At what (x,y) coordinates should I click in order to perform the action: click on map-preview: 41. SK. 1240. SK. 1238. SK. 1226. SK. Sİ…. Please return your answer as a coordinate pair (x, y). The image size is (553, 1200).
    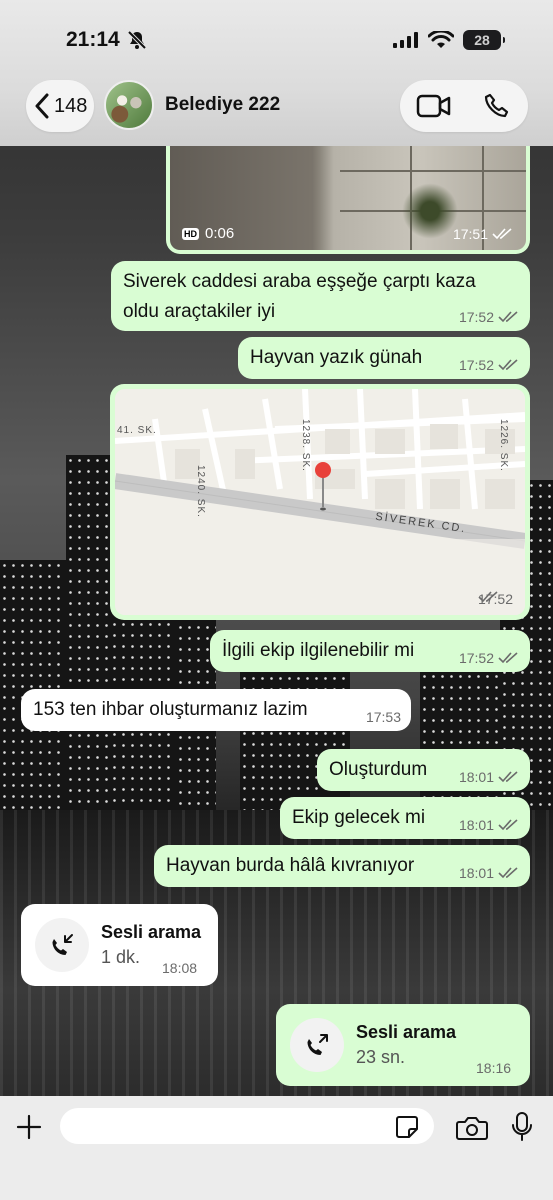
    Looking at the image, I should click on (320, 502).